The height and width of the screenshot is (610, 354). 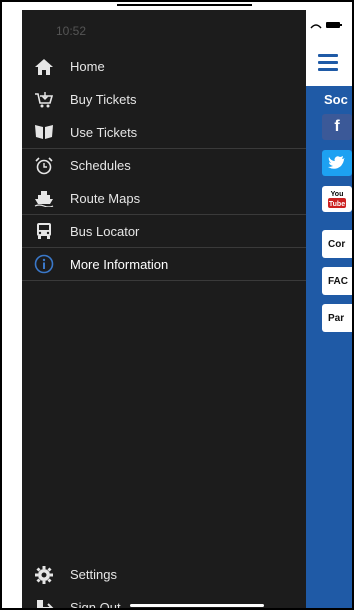 I want to click on ferry-icon, so click(x=44, y=198).